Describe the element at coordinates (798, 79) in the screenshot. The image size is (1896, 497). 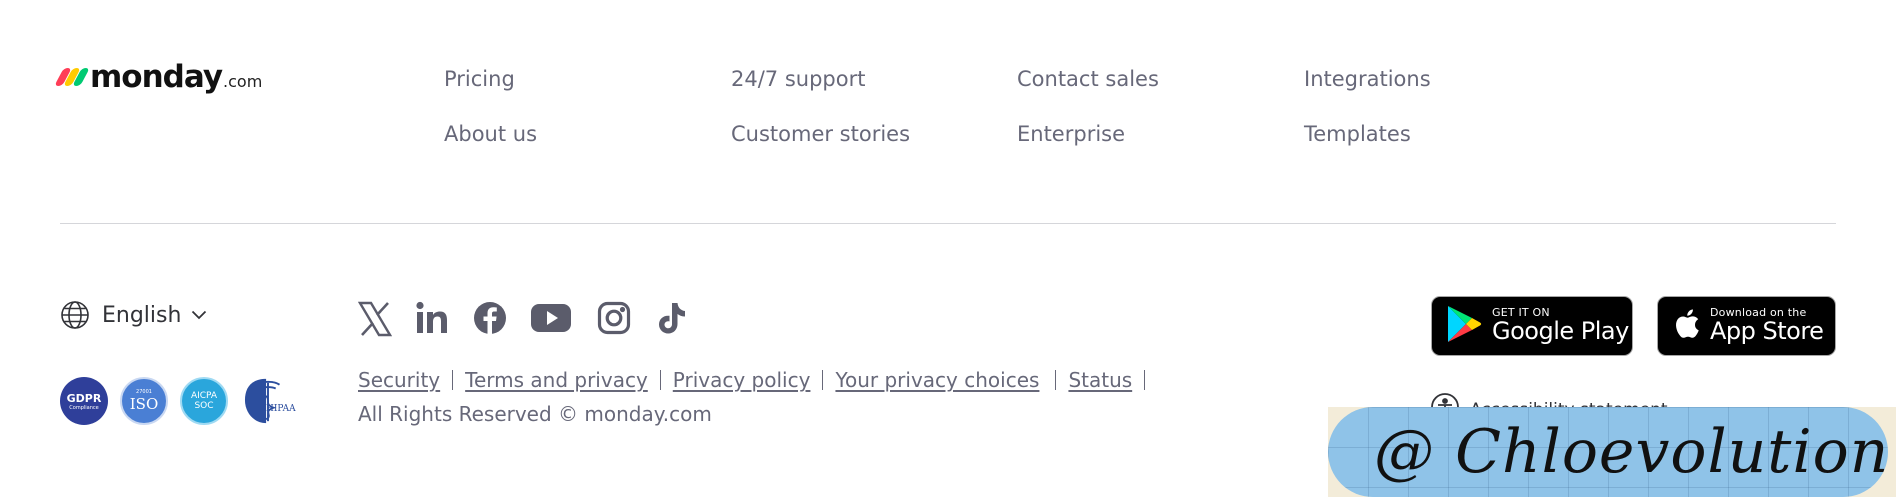
I see `footer-link-support: 24/7 support` at that location.